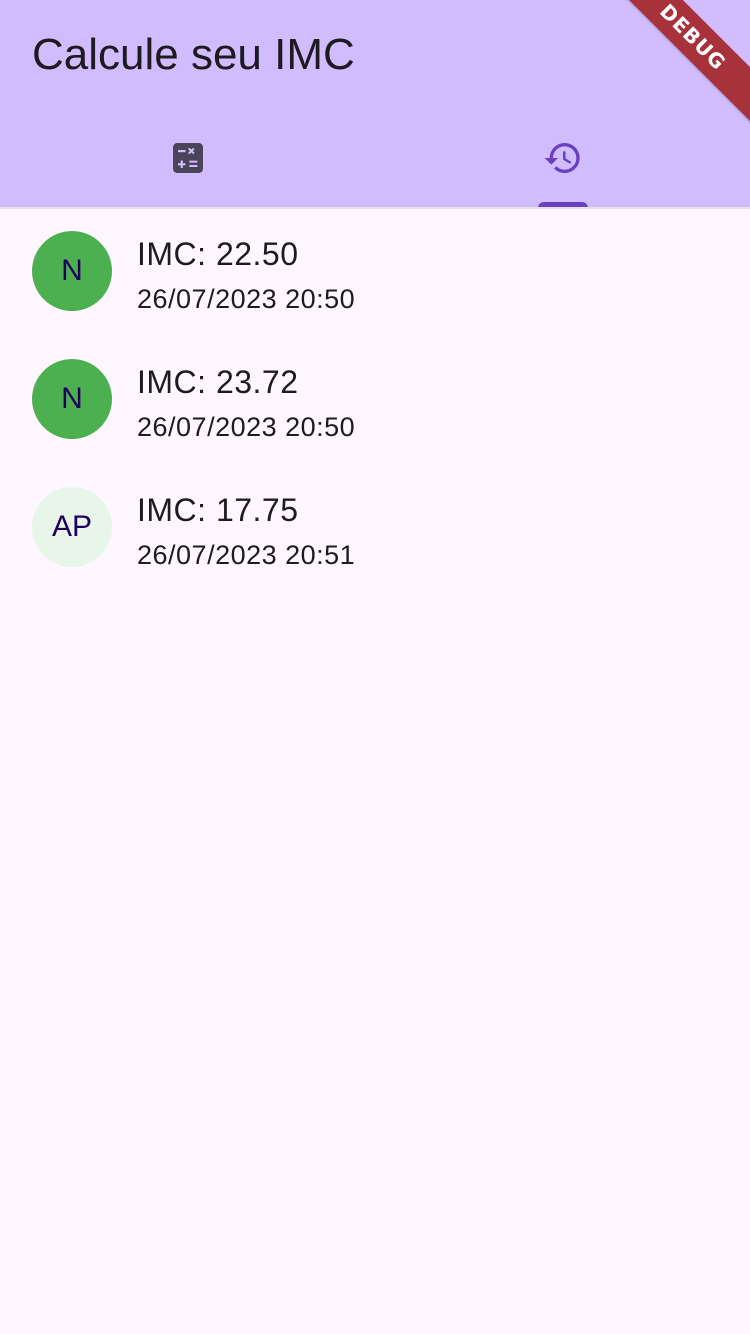 This screenshot has width=750, height=1334. I want to click on tab-calculator, so click(187, 160).